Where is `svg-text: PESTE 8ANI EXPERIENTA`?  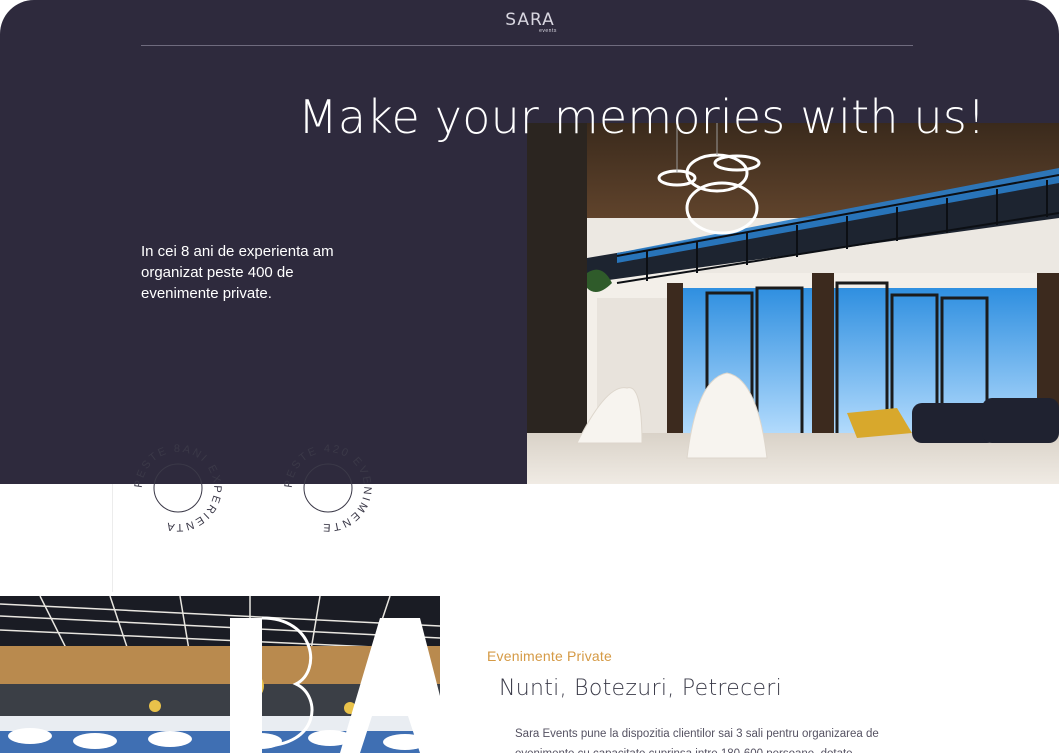
svg-text: PESTE 8ANI EXPERIENTA is located at coordinates (178, 488).